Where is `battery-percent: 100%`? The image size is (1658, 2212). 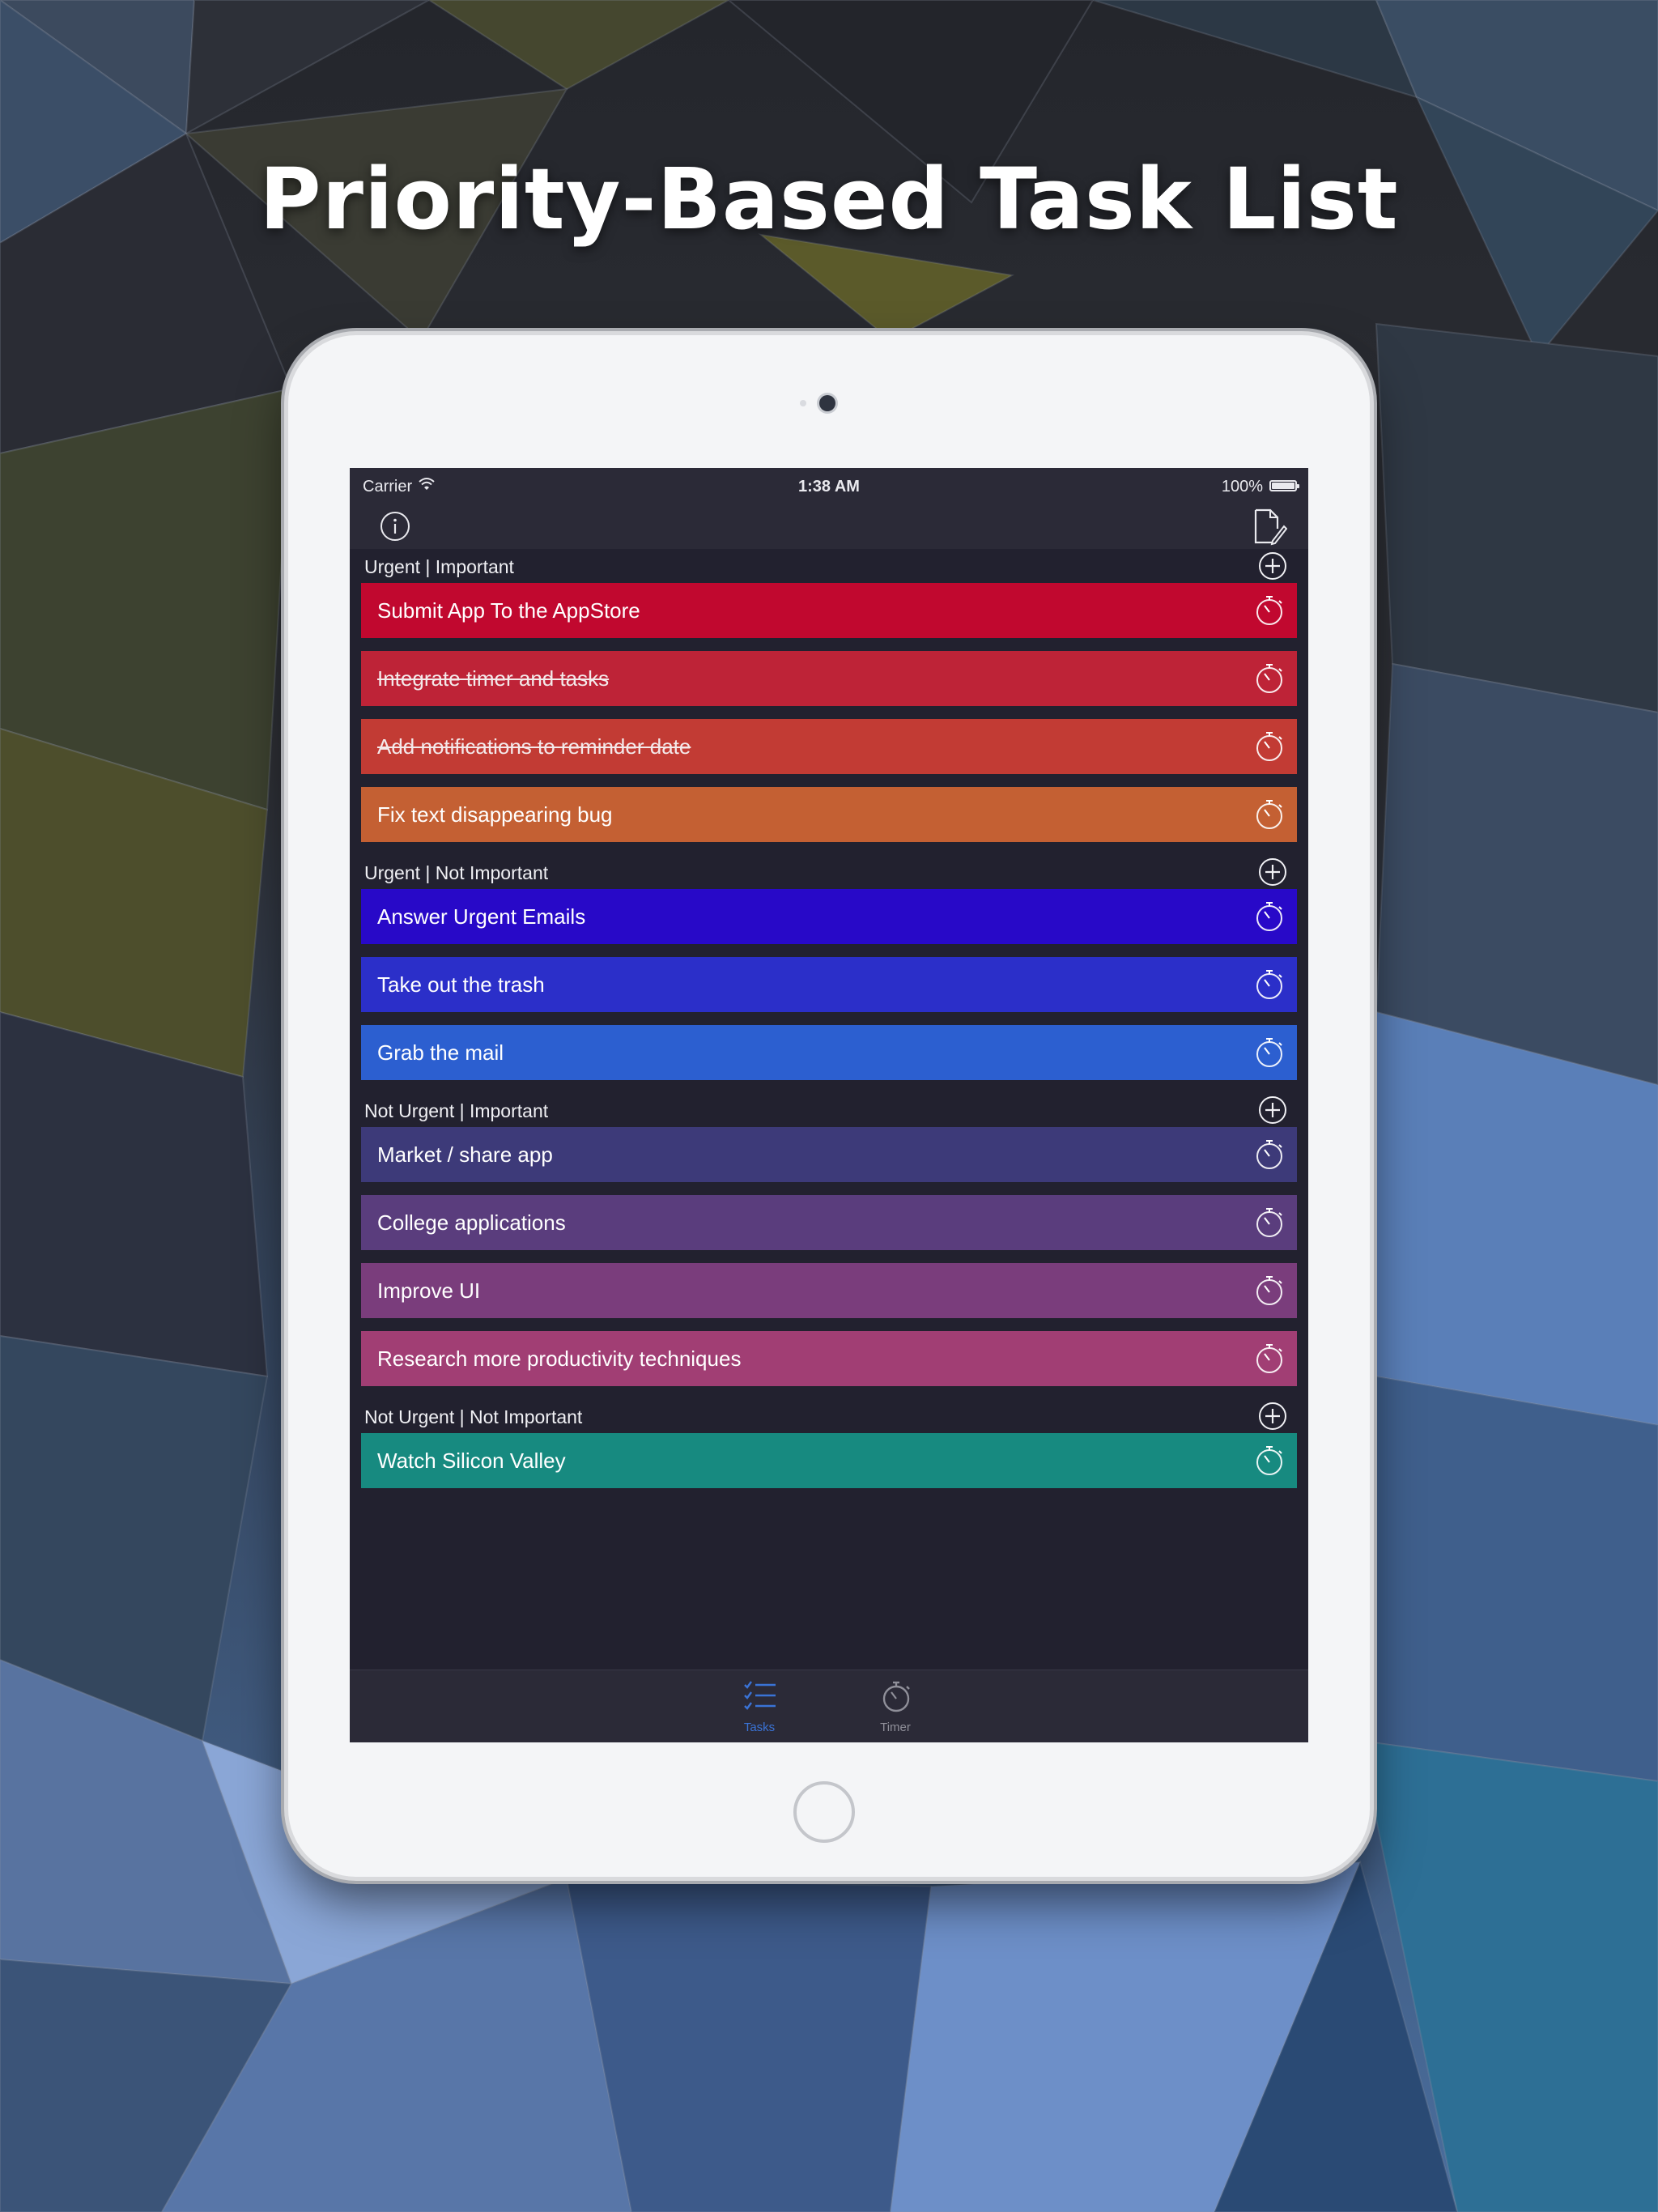
battery-percent: 100% is located at coordinates (1242, 487).